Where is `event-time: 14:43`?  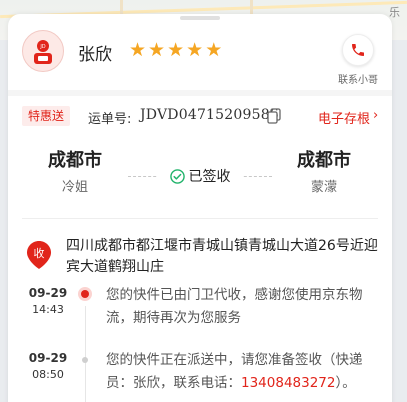 event-time: 14:43 is located at coordinates (48, 309).